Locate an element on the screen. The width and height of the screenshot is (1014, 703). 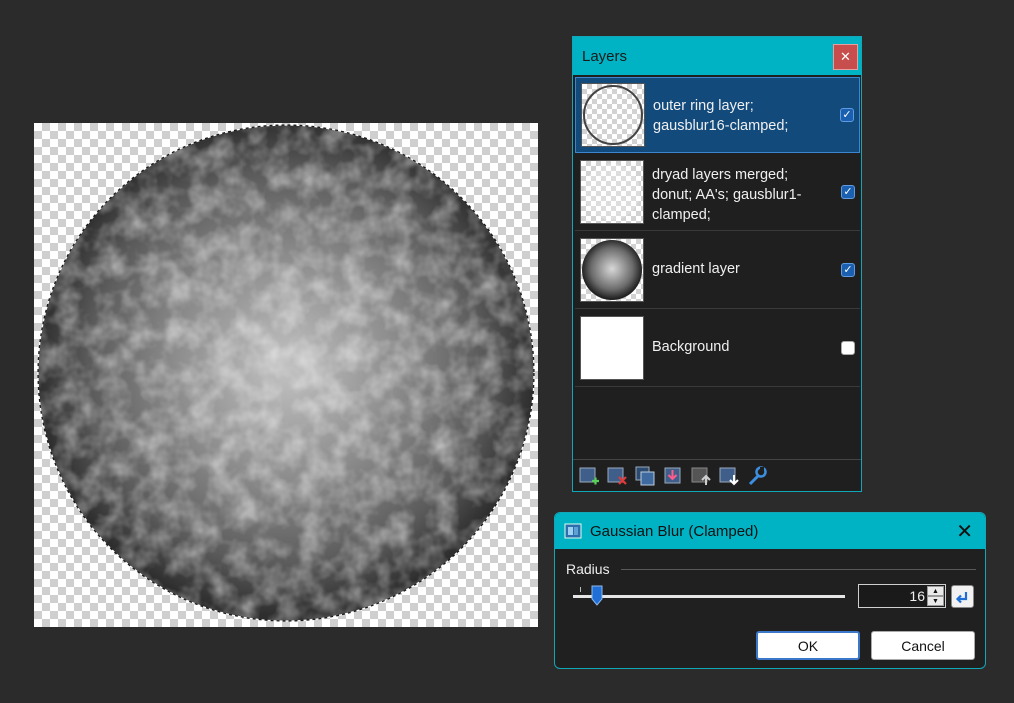
layer-row: gradient layer ✓ is located at coordinates (717, 271).